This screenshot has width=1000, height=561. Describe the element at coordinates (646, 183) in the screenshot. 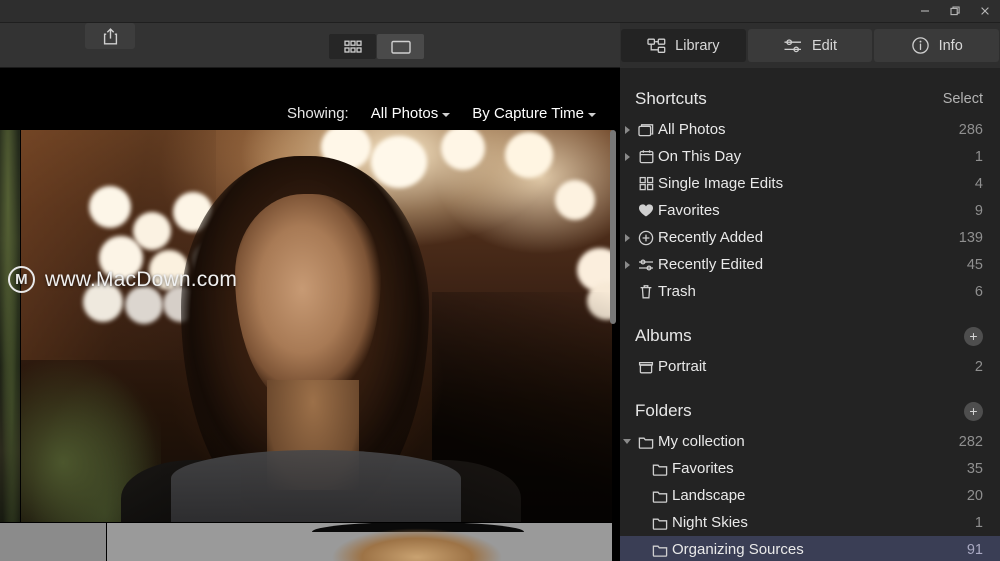

I see `grid-squares-icon` at that location.